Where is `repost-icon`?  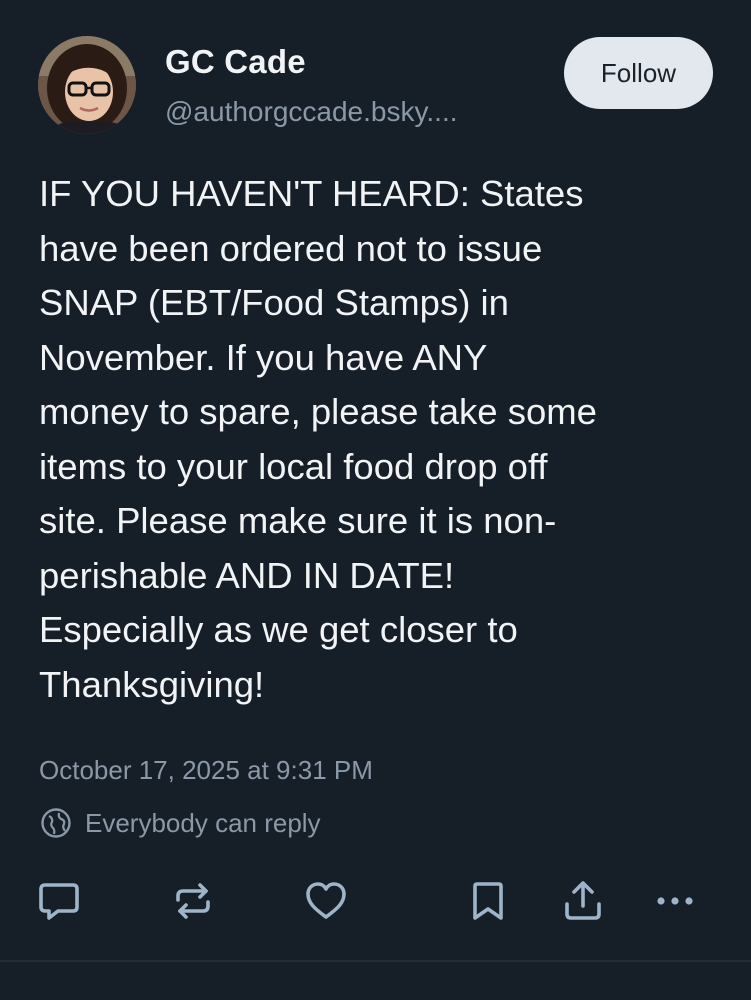
repost-icon is located at coordinates (193, 901).